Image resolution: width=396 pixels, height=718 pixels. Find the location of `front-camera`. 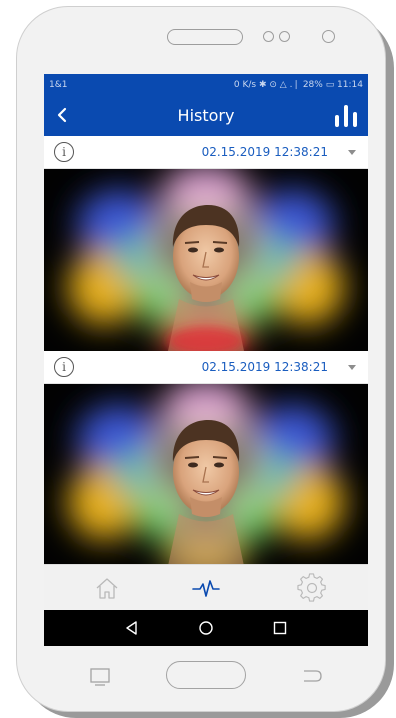

front-camera is located at coordinates (328, 36).